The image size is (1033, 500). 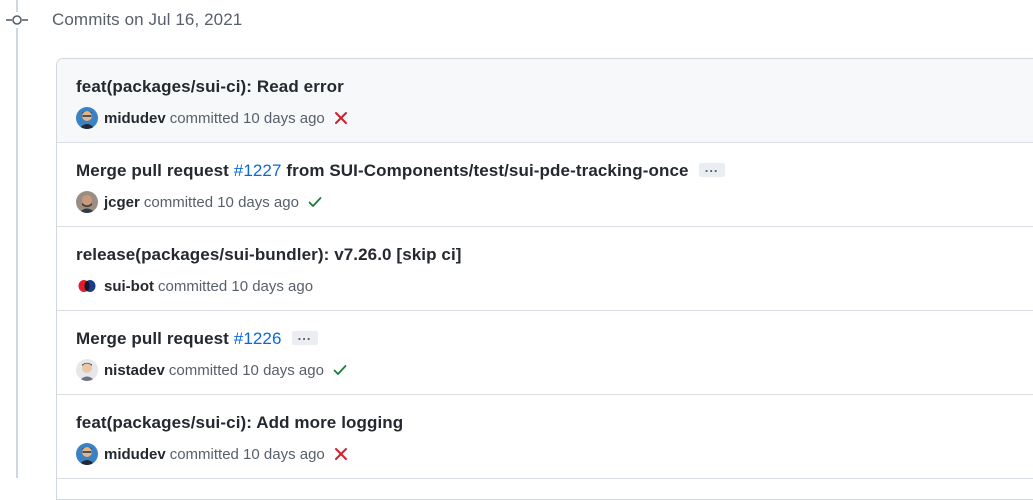 I want to click on jcger-avatar-icon, so click(x=87, y=202).